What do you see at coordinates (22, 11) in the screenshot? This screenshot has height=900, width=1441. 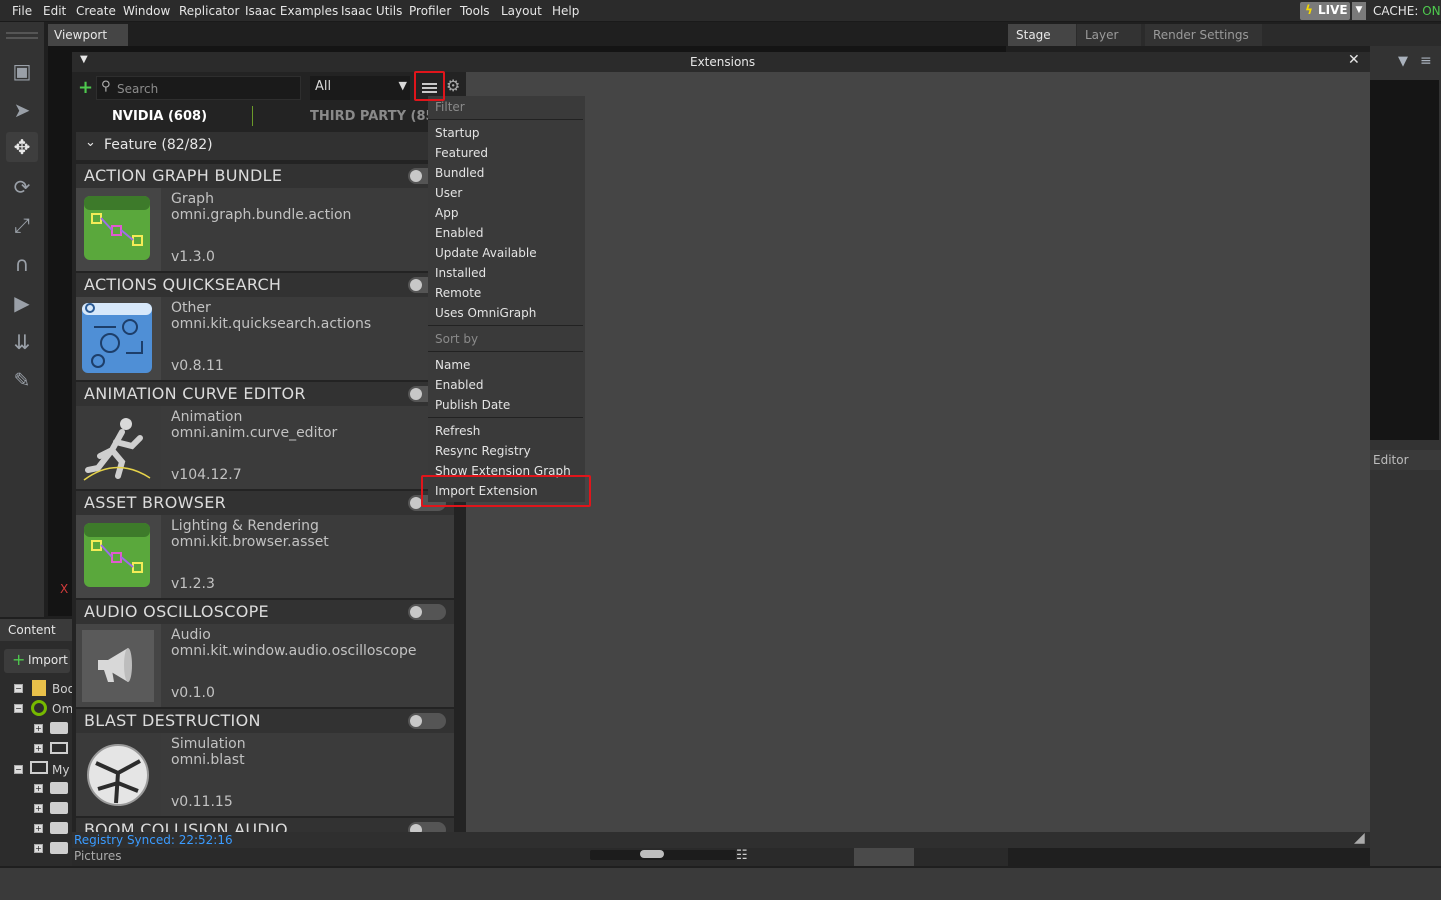 I see `menu-file: File` at bounding box center [22, 11].